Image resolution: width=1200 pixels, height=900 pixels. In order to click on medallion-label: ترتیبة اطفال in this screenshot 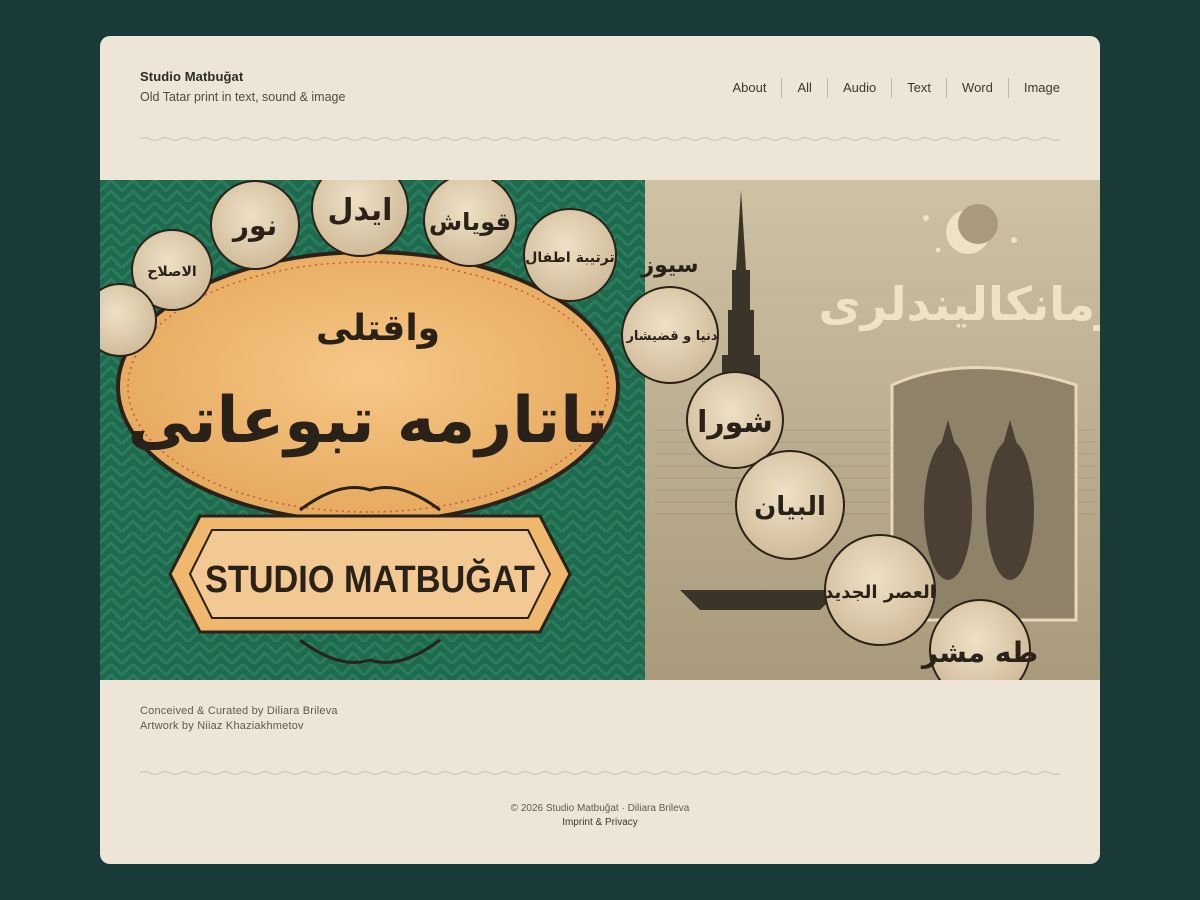, I will do `click(569, 258)`.